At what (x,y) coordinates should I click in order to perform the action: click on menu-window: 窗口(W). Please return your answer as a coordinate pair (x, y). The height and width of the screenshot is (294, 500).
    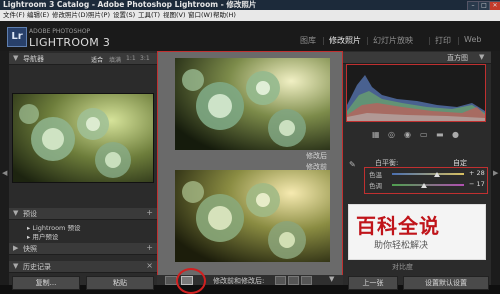
    Looking at the image, I should click on (200, 15).